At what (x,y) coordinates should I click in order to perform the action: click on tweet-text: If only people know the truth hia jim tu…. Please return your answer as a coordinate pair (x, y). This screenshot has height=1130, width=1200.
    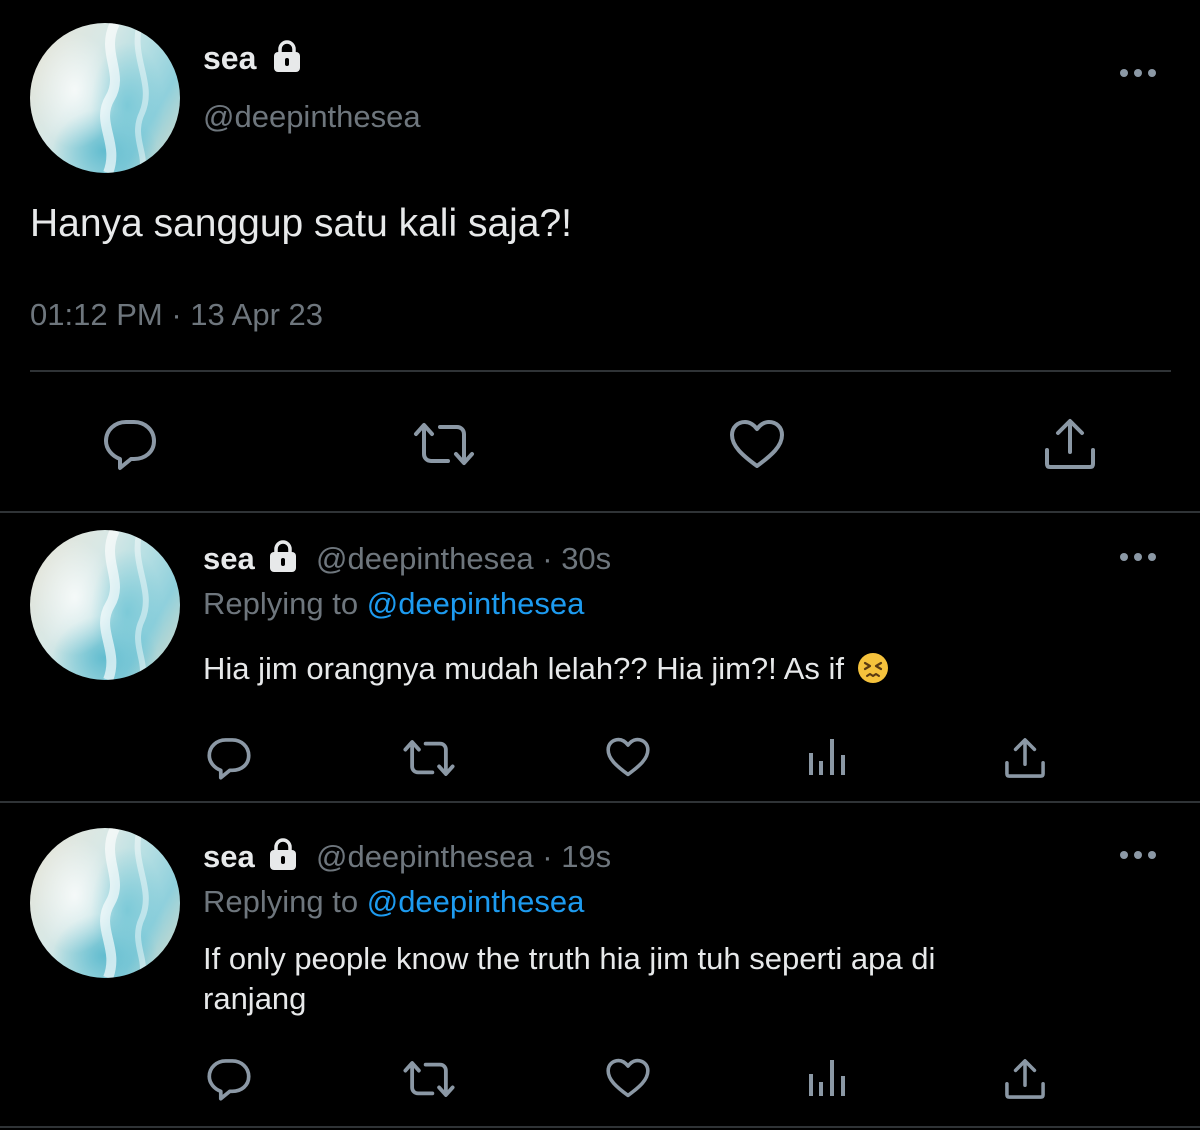
    Looking at the image, I should click on (569, 979).